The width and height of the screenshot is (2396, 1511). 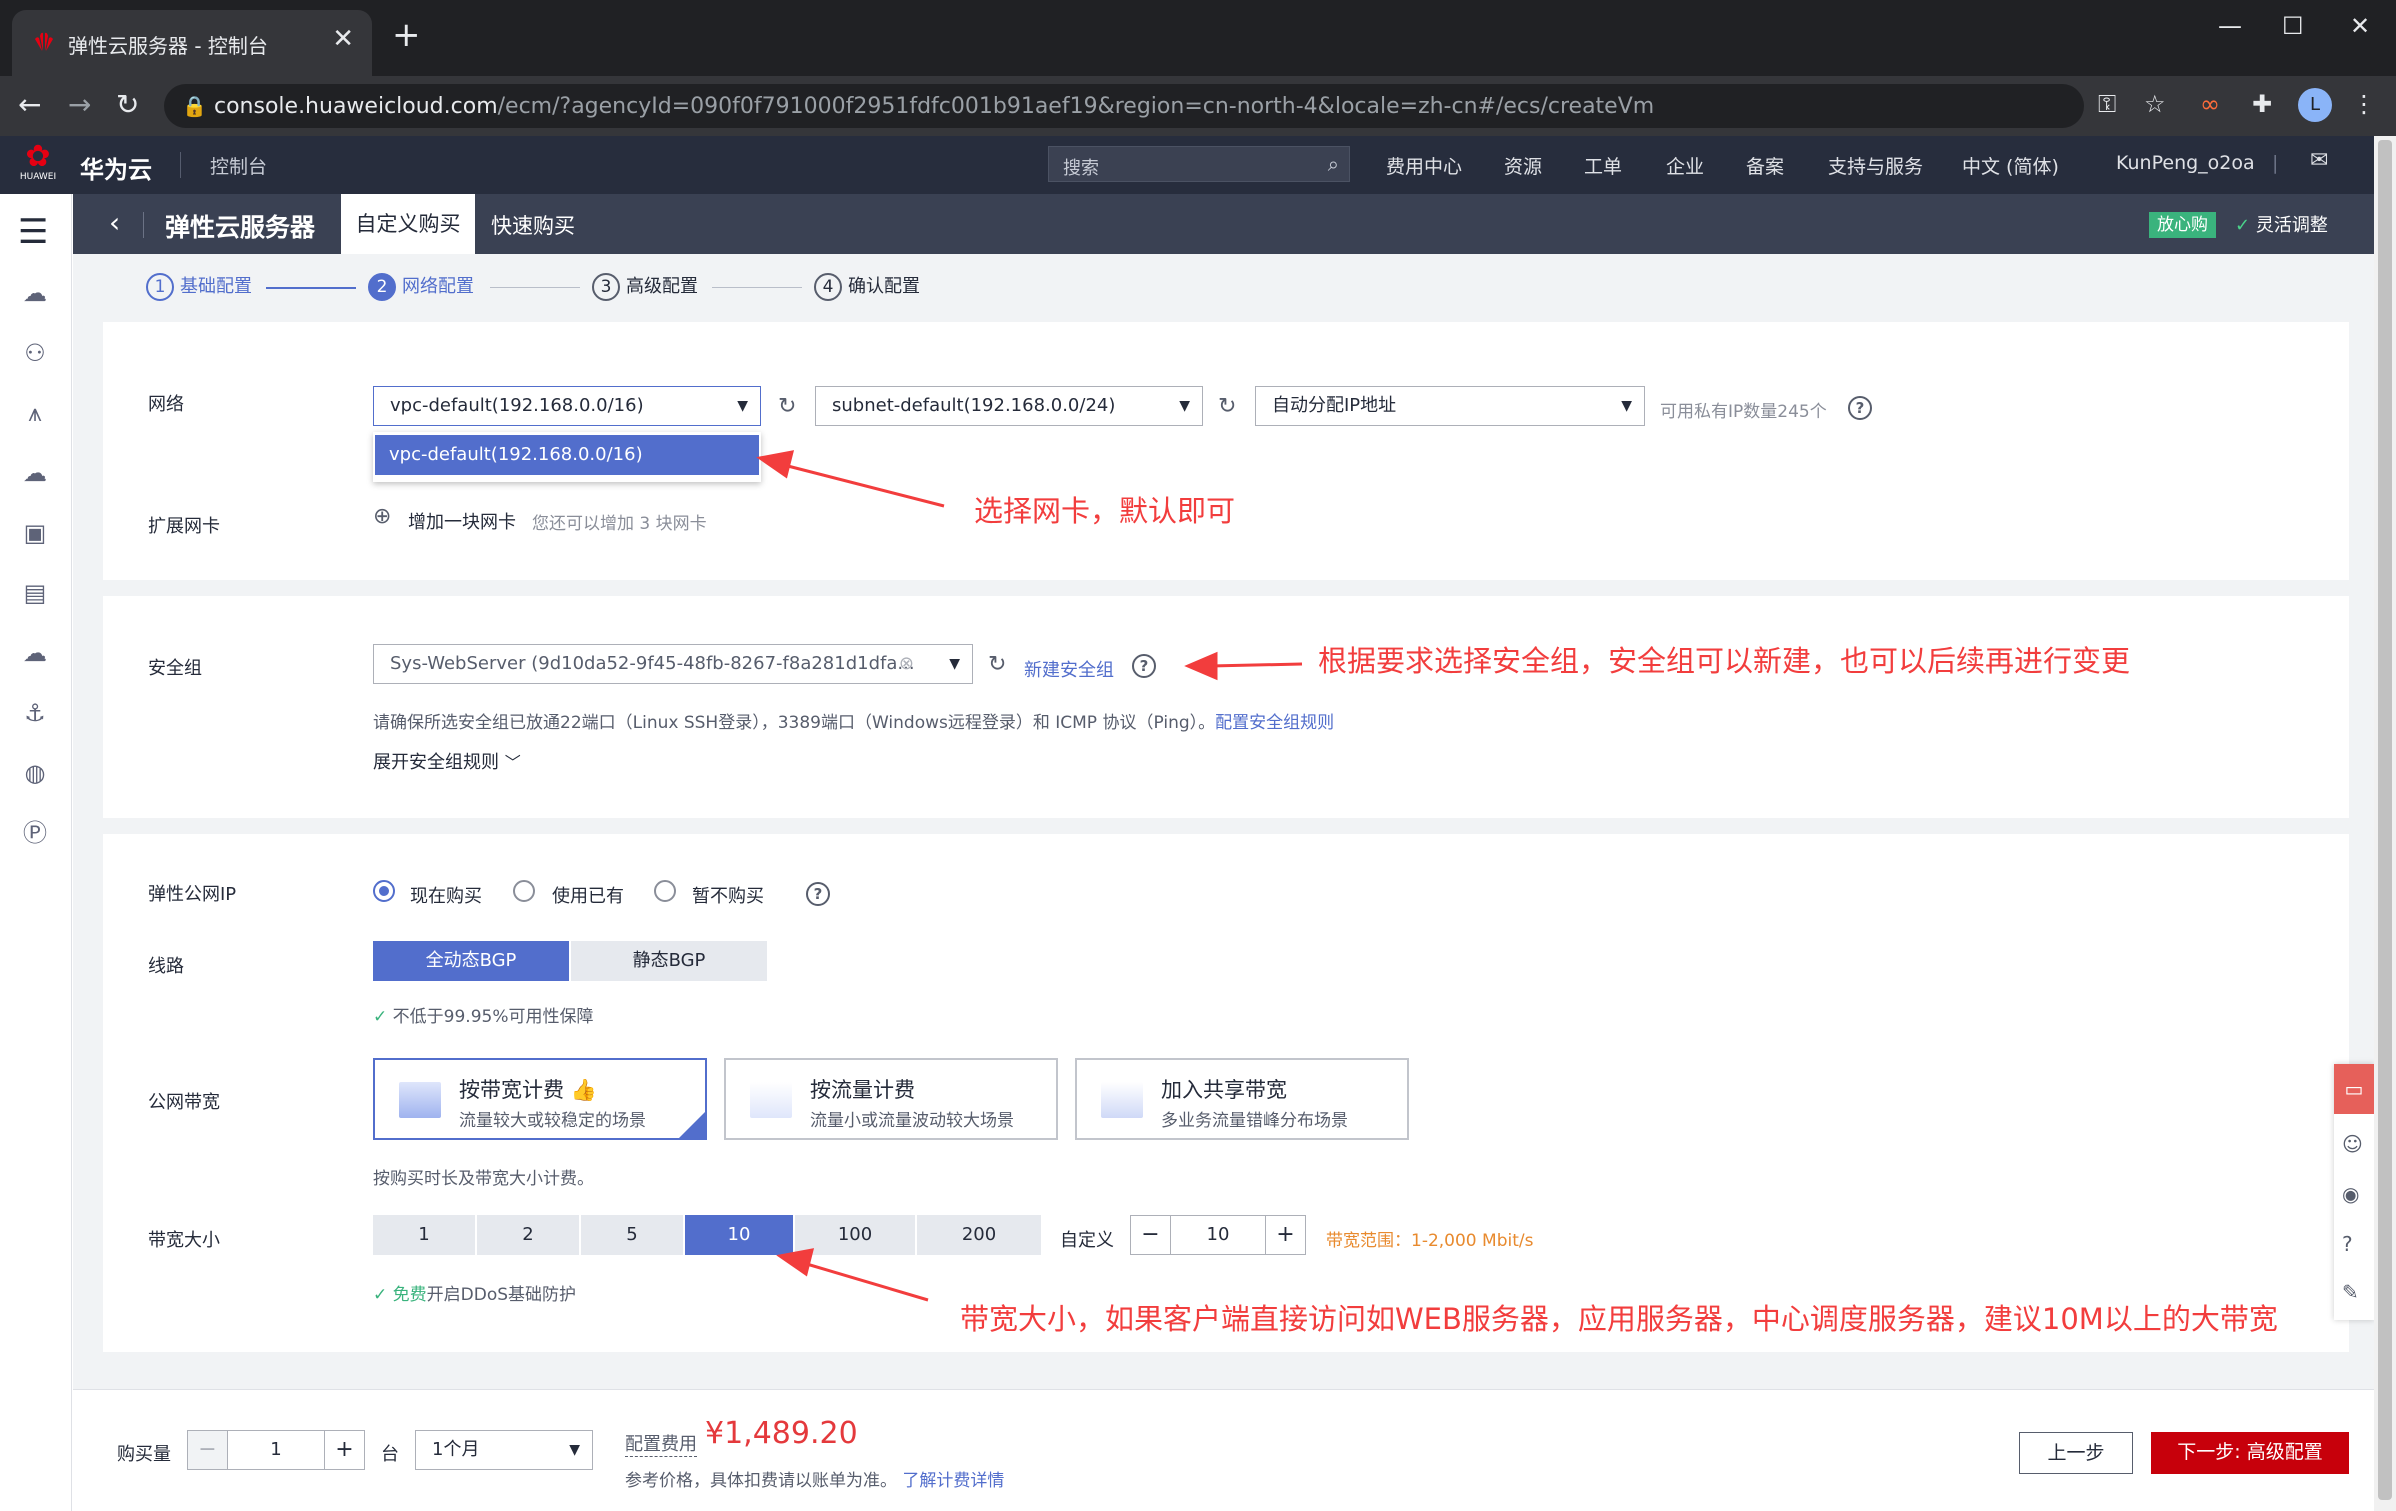 I want to click on maximize-icon: ☐, so click(x=2293, y=26).